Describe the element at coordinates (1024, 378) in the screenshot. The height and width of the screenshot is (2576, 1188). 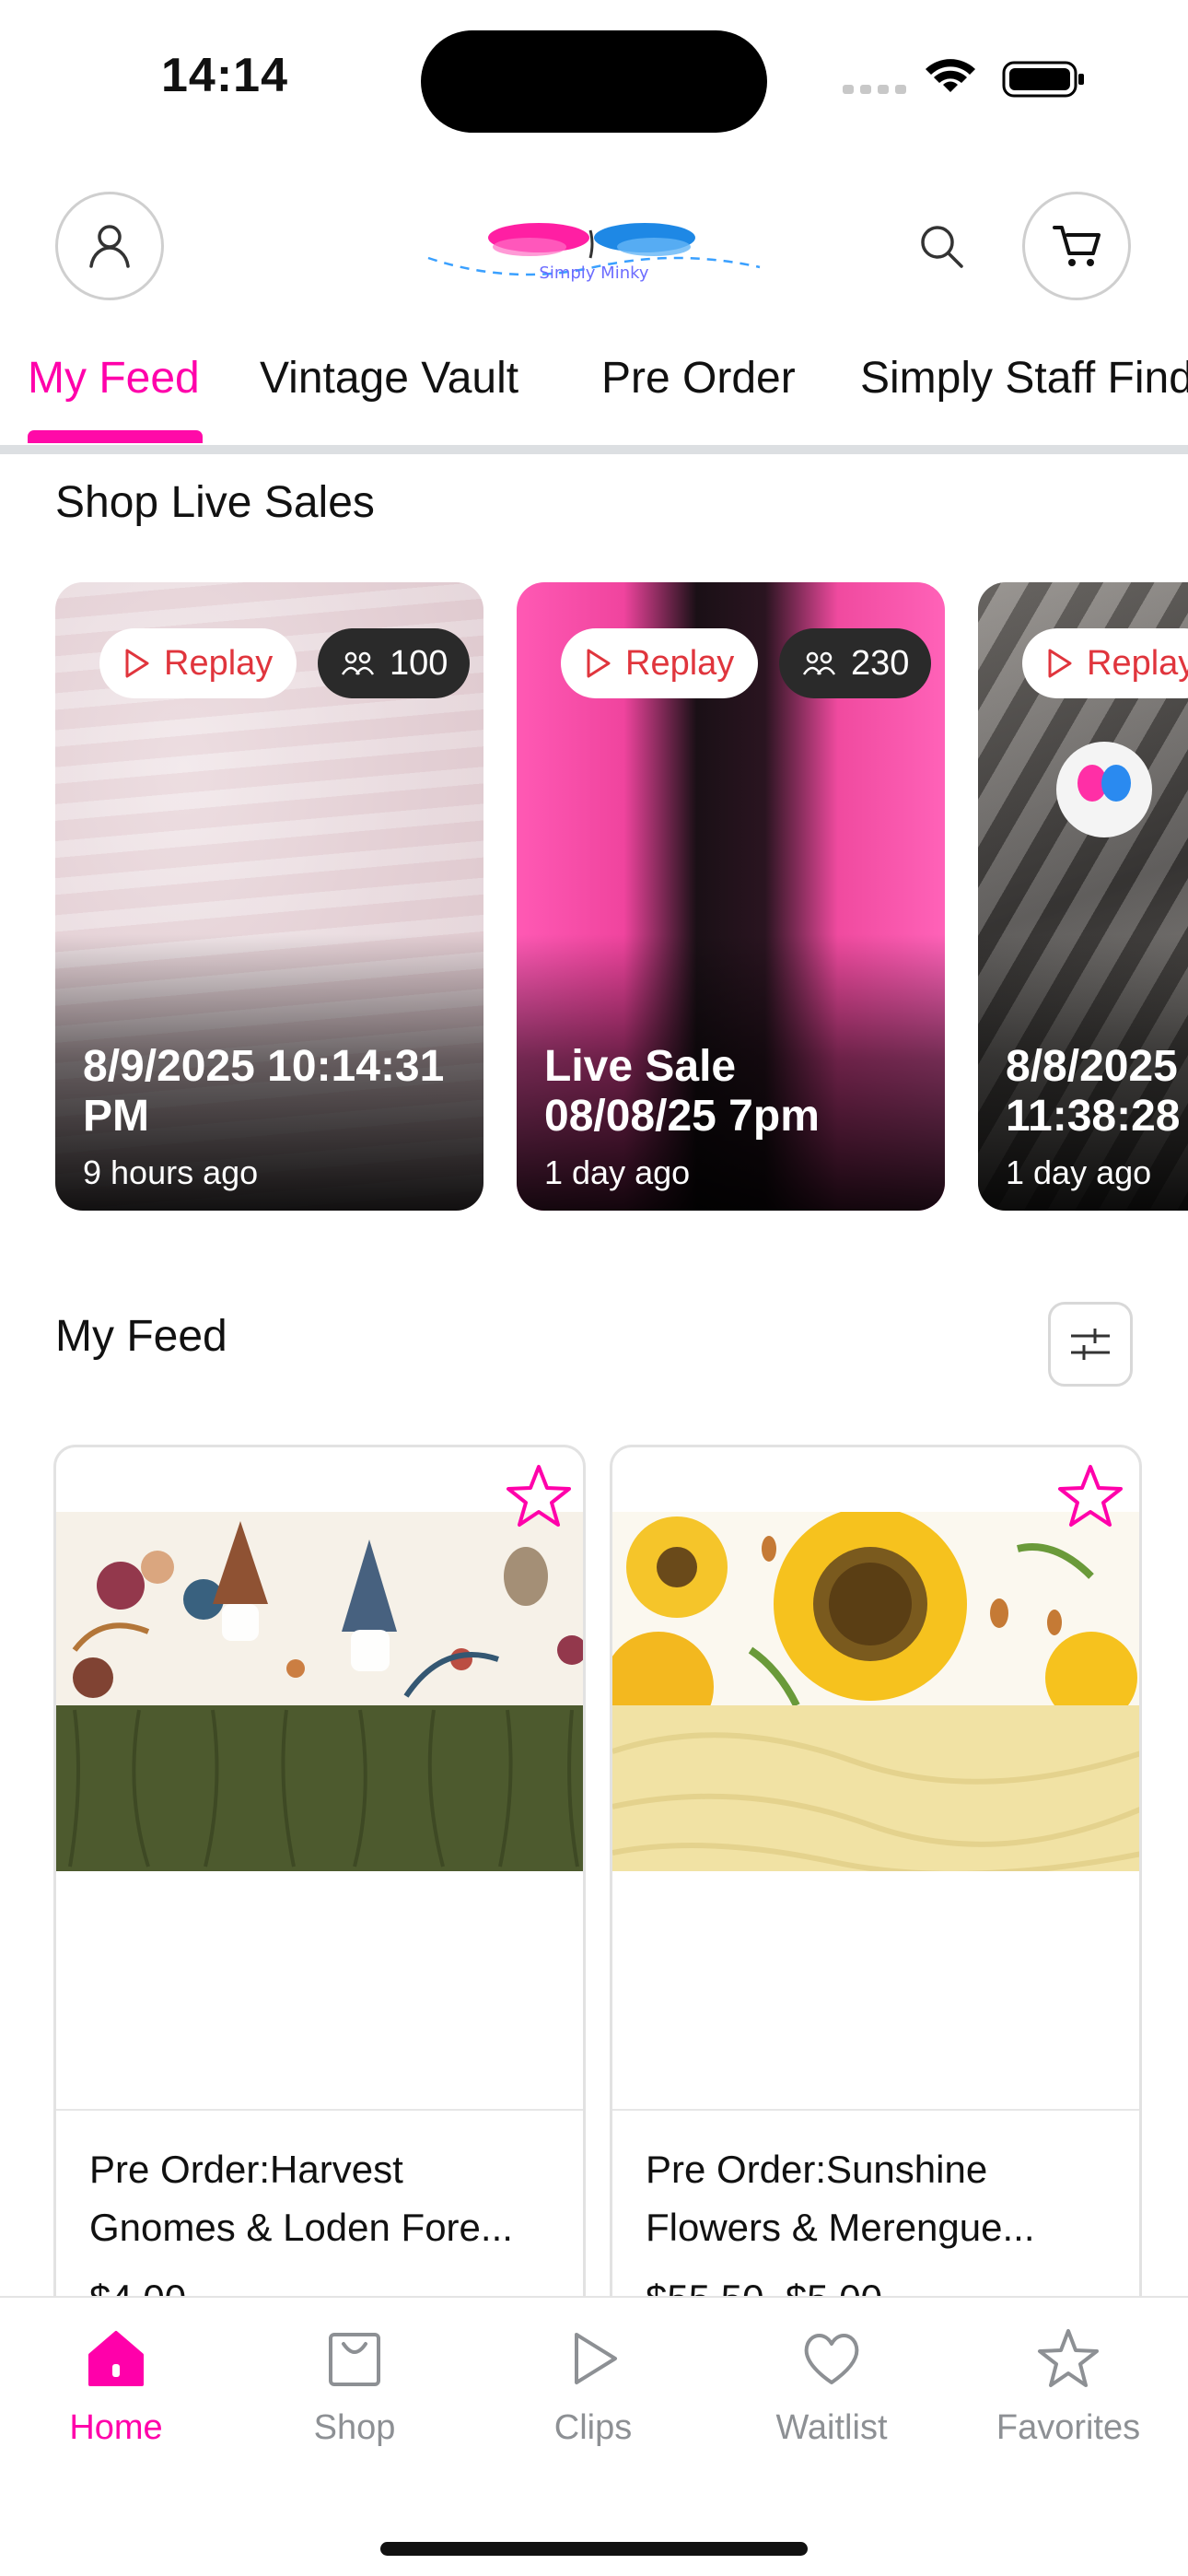
I see `tab-simply-staff-finds: Simply Staff Finds` at that location.